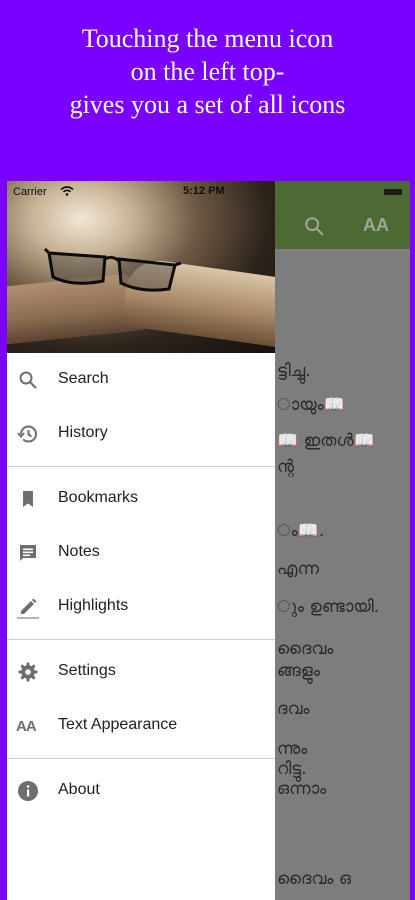  What do you see at coordinates (28, 380) in the screenshot?
I see `search-icon` at bounding box center [28, 380].